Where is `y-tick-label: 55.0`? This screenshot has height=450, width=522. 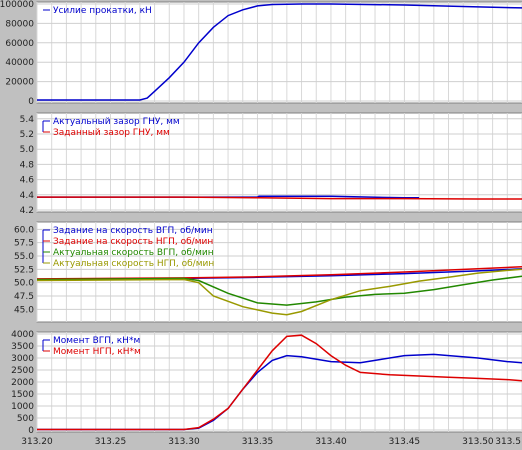 y-tick-label: 55.0 is located at coordinates (24, 257).